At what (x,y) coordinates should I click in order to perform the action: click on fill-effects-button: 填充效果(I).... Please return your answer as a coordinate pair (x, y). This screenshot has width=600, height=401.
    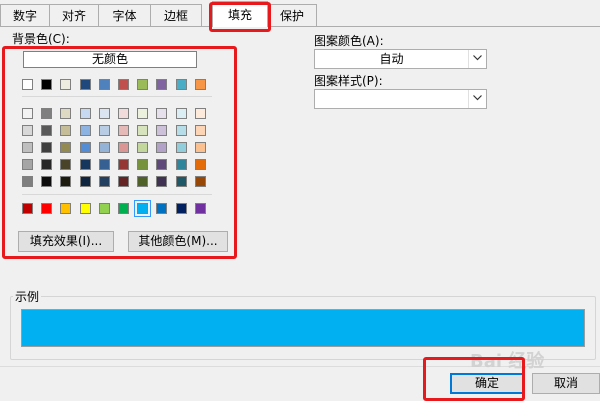
    Looking at the image, I should click on (66, 241).